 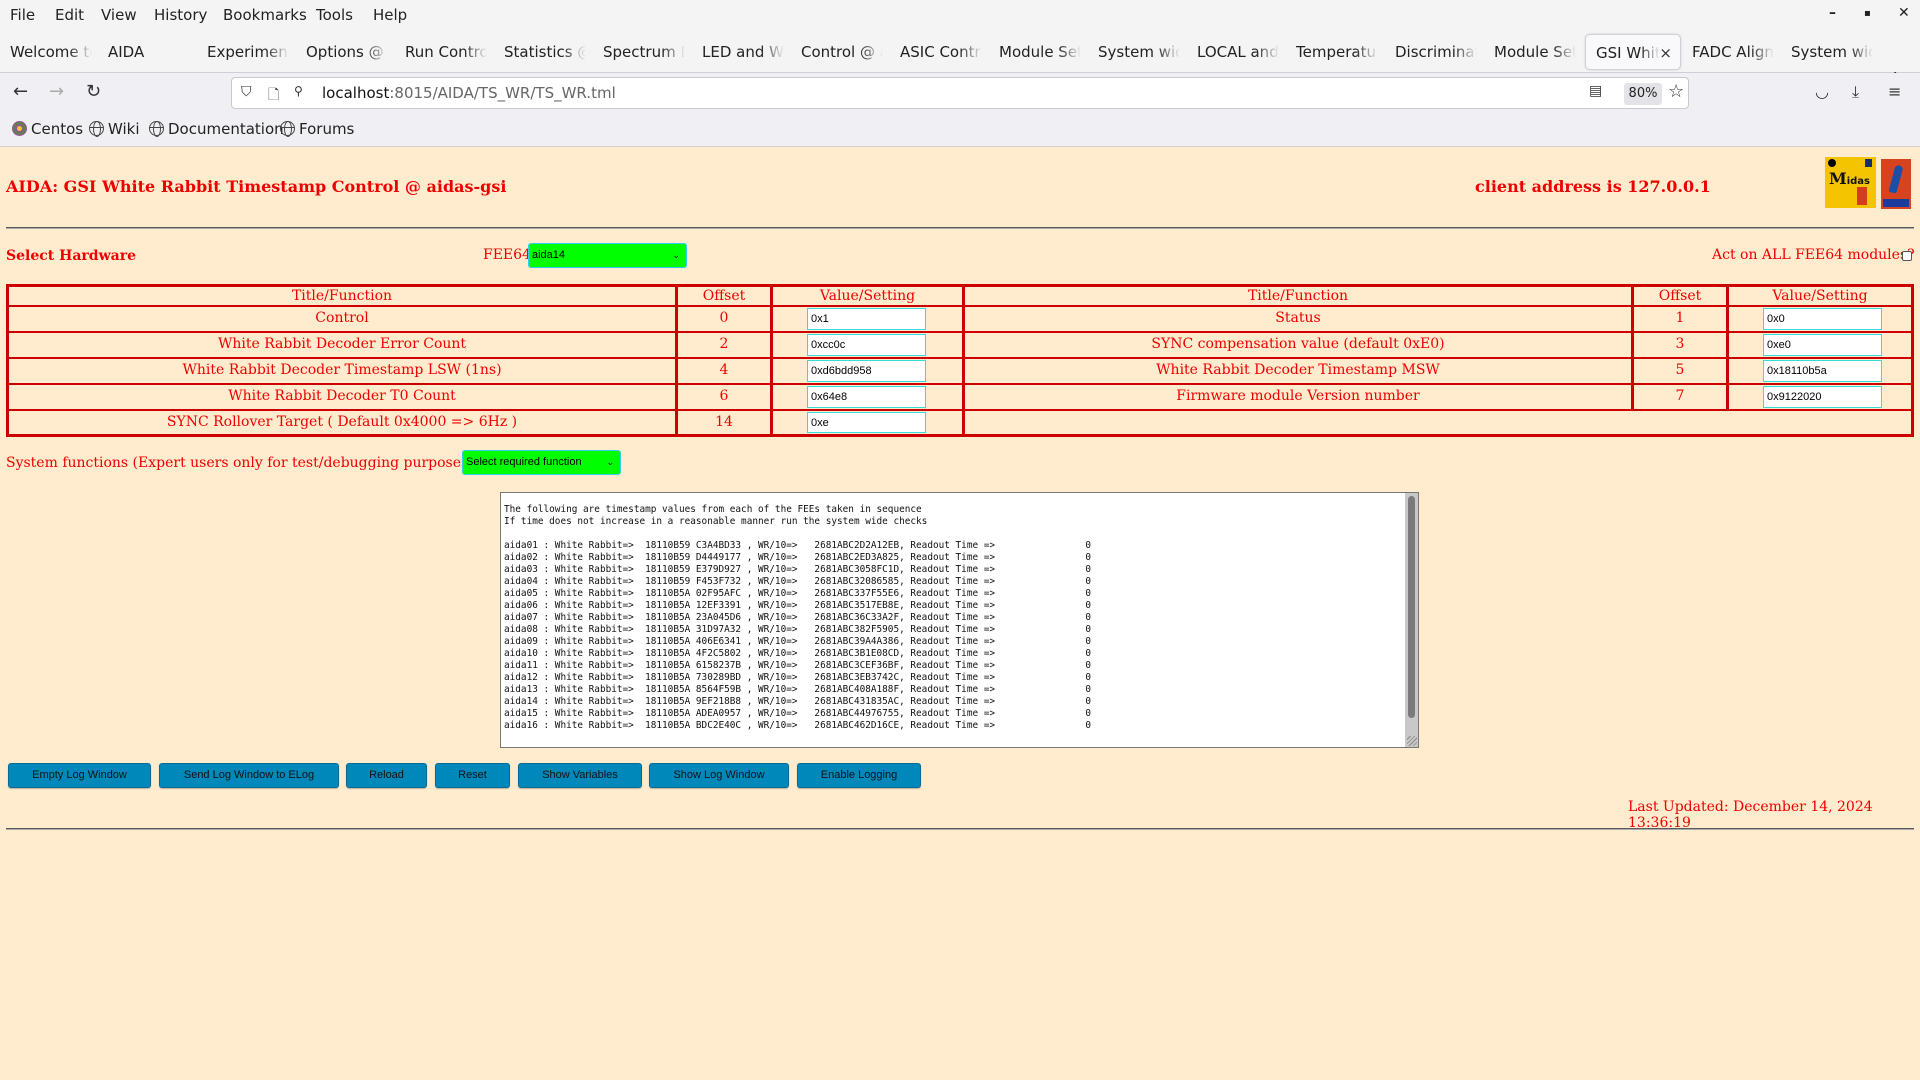 What do you see at coordinates (1832, 163) in the screenshot?
I see `logo-dot` at bounding box center [1832, 163].